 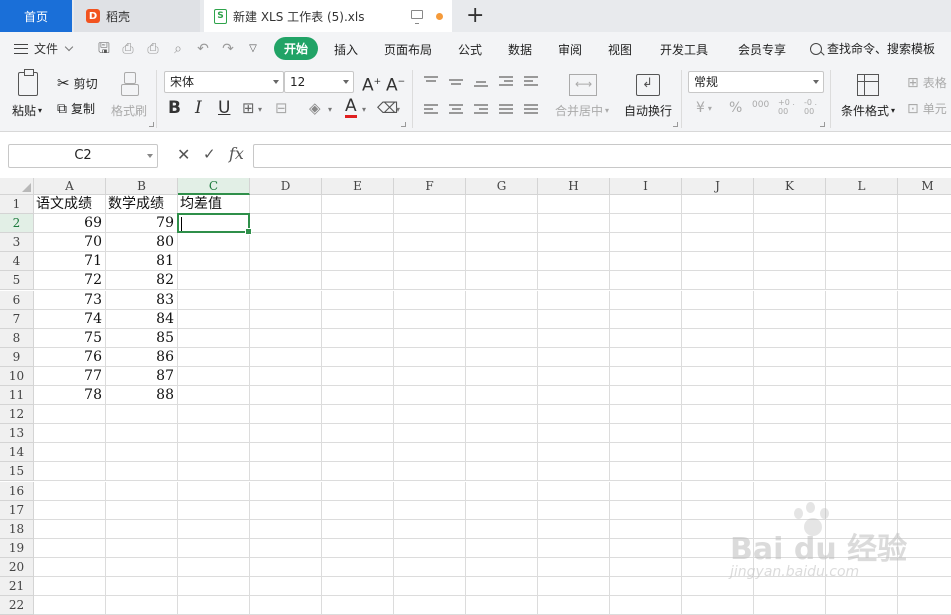 What do you see at coordinates (183, 154) in the screenshot?
I see `cancel-edit-icon: ✕` at bounding box center [183, 154].